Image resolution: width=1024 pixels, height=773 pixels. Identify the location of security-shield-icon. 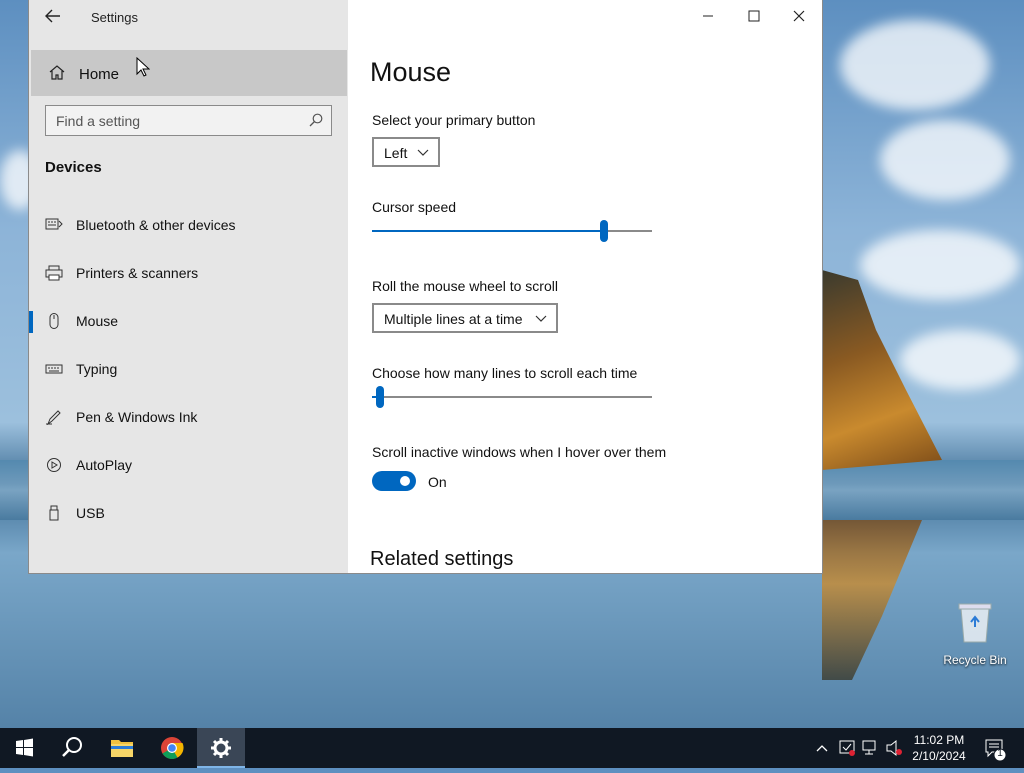
(847, 748).